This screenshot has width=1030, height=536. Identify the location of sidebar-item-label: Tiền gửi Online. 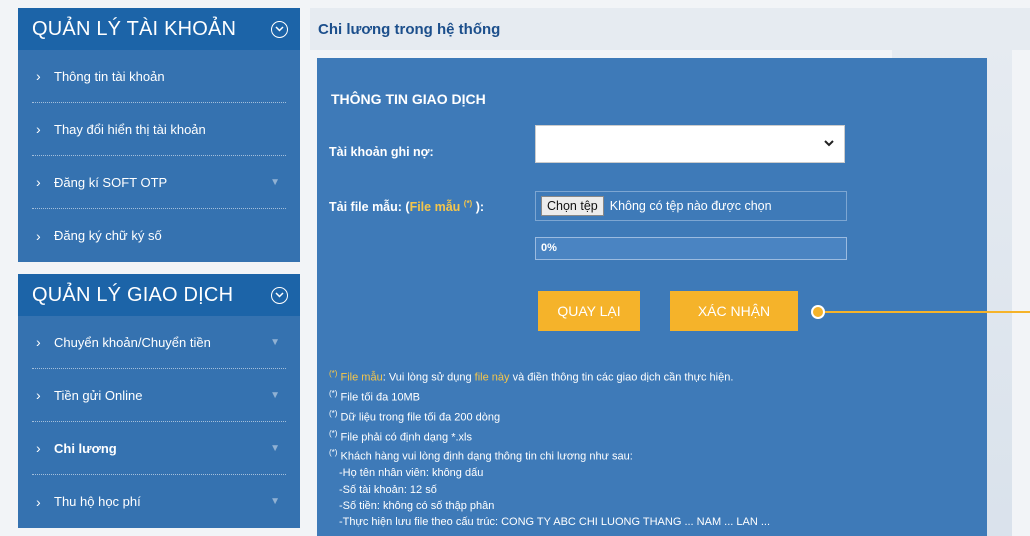
(98, 395).